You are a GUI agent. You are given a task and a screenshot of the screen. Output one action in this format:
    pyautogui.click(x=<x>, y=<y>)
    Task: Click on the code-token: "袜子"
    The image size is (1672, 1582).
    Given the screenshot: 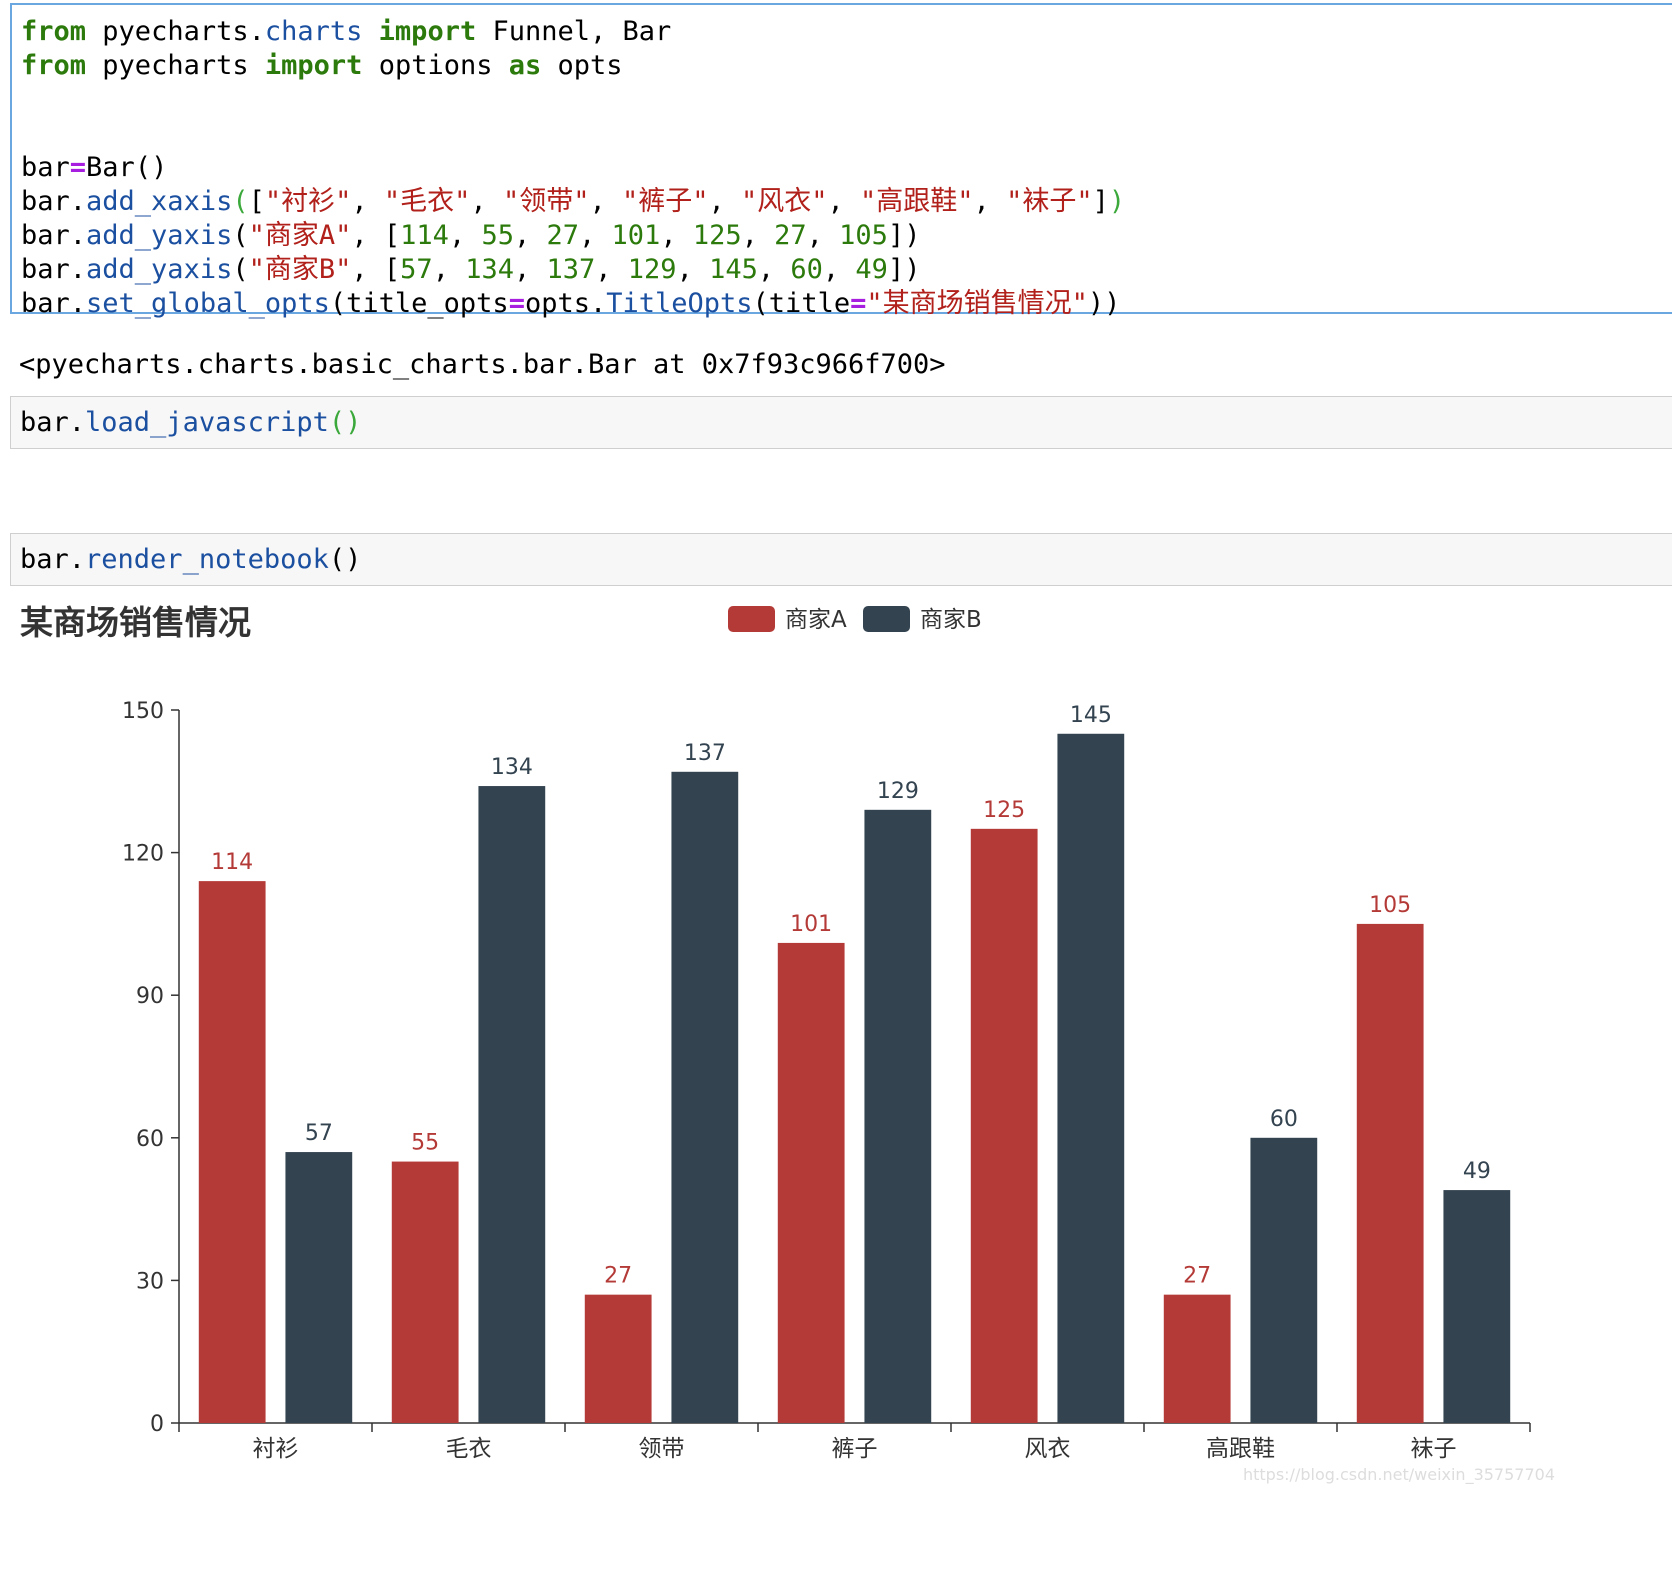 What is the action you would take?
    pyautogui.click(x=1049, y=201)
    